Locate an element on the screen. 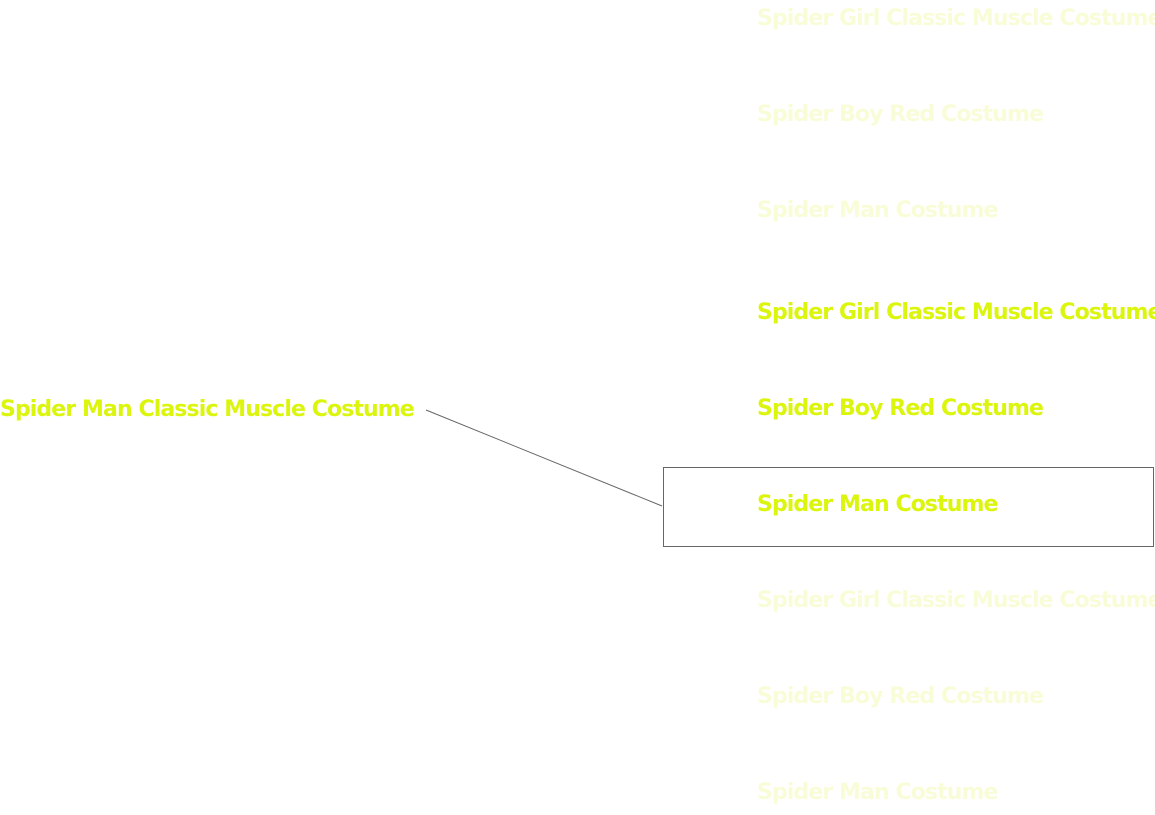 Image resolution: width=1155 pixels, height=815 pixels. option-item-selected: Spider Man Costume is located at coordinates (877, 505).